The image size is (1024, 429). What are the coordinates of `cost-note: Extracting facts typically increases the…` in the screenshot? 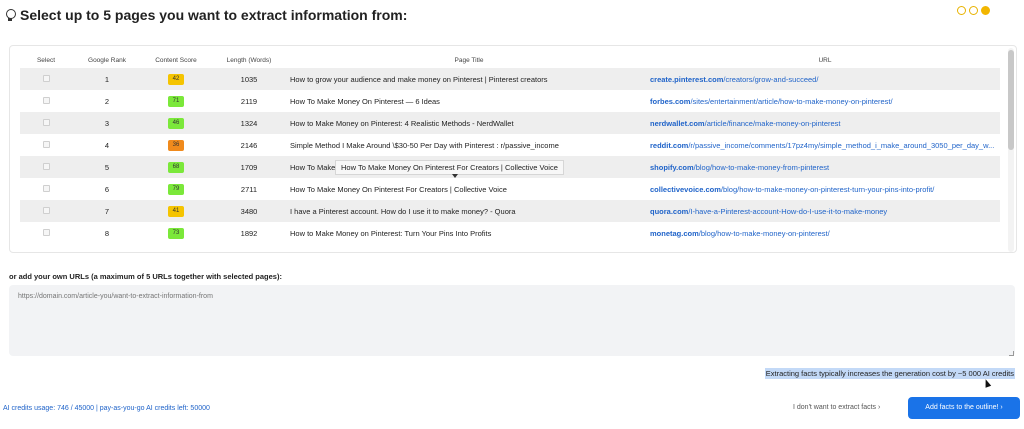 It's located at (889, 373).